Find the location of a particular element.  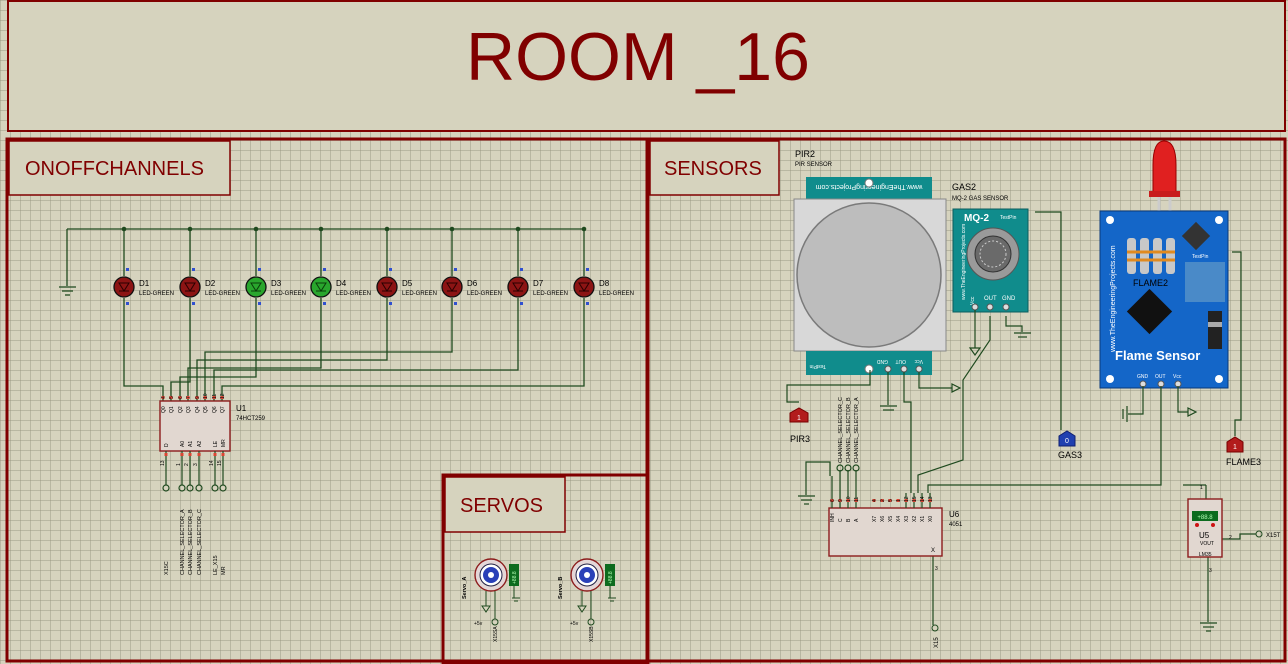

u6-pin-label: X5 is located at coordinates (891, 519).